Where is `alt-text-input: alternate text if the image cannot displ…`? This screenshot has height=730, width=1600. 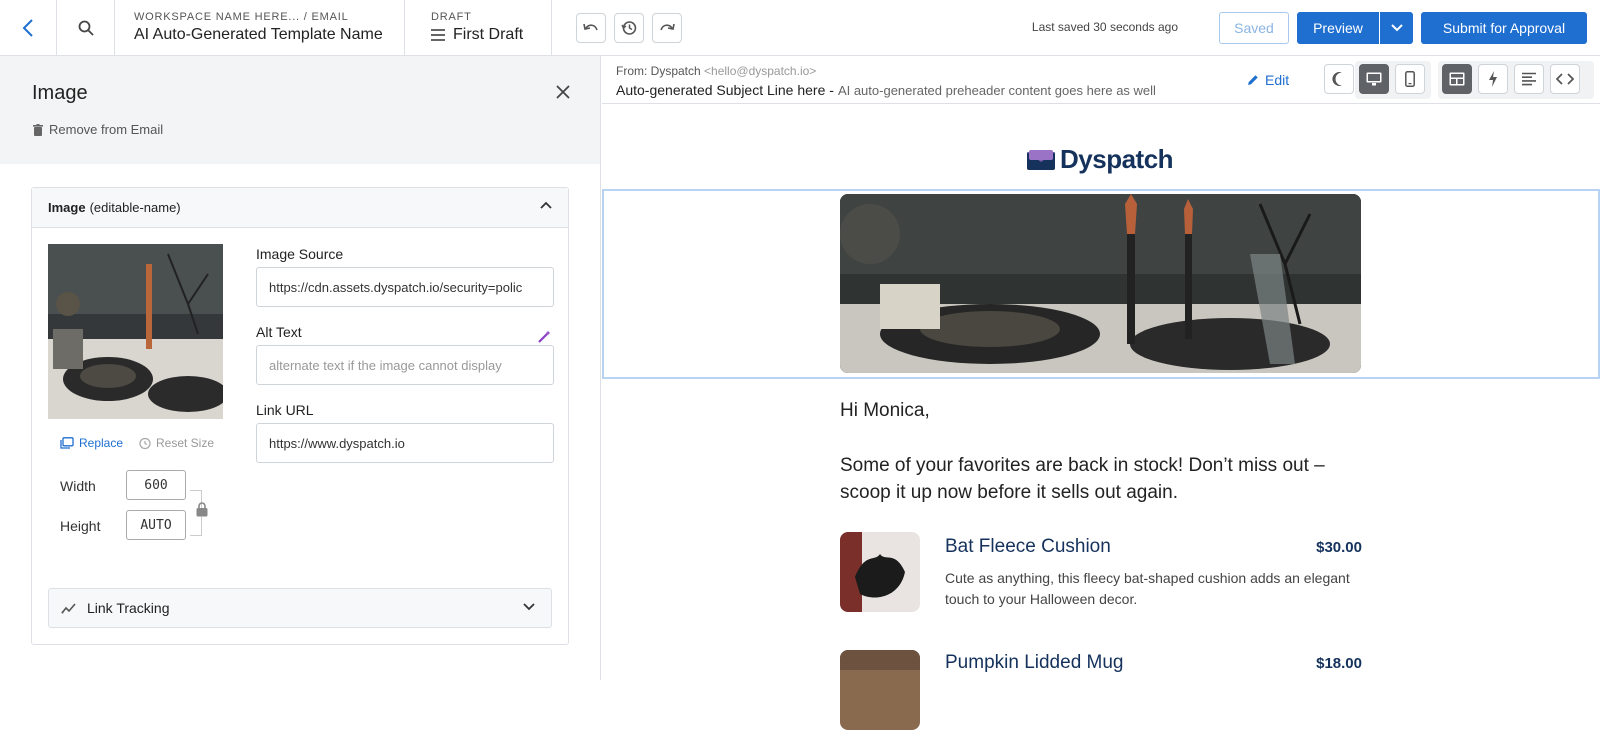
alt-text-input: alternate text if the image cannot displ… is located at coordinates (405, 365).